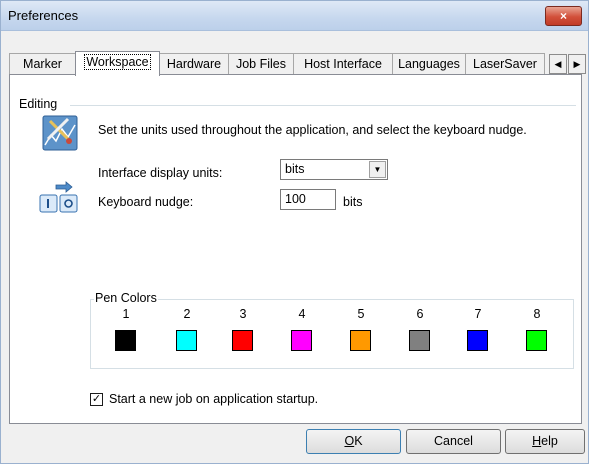  Describe the element at coordinates (126, 298) in the screenshot. I see `pen-colors-label: Pen Colors` at that location.